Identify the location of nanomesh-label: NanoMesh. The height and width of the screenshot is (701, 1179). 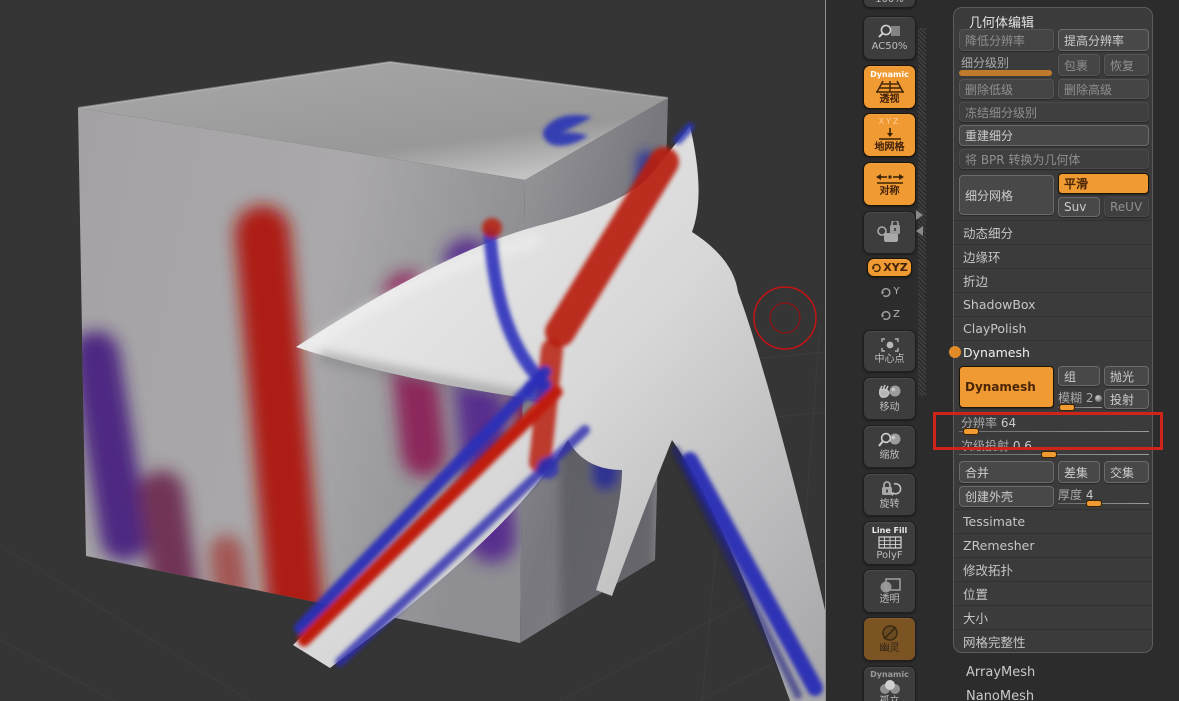
(1000, 695).